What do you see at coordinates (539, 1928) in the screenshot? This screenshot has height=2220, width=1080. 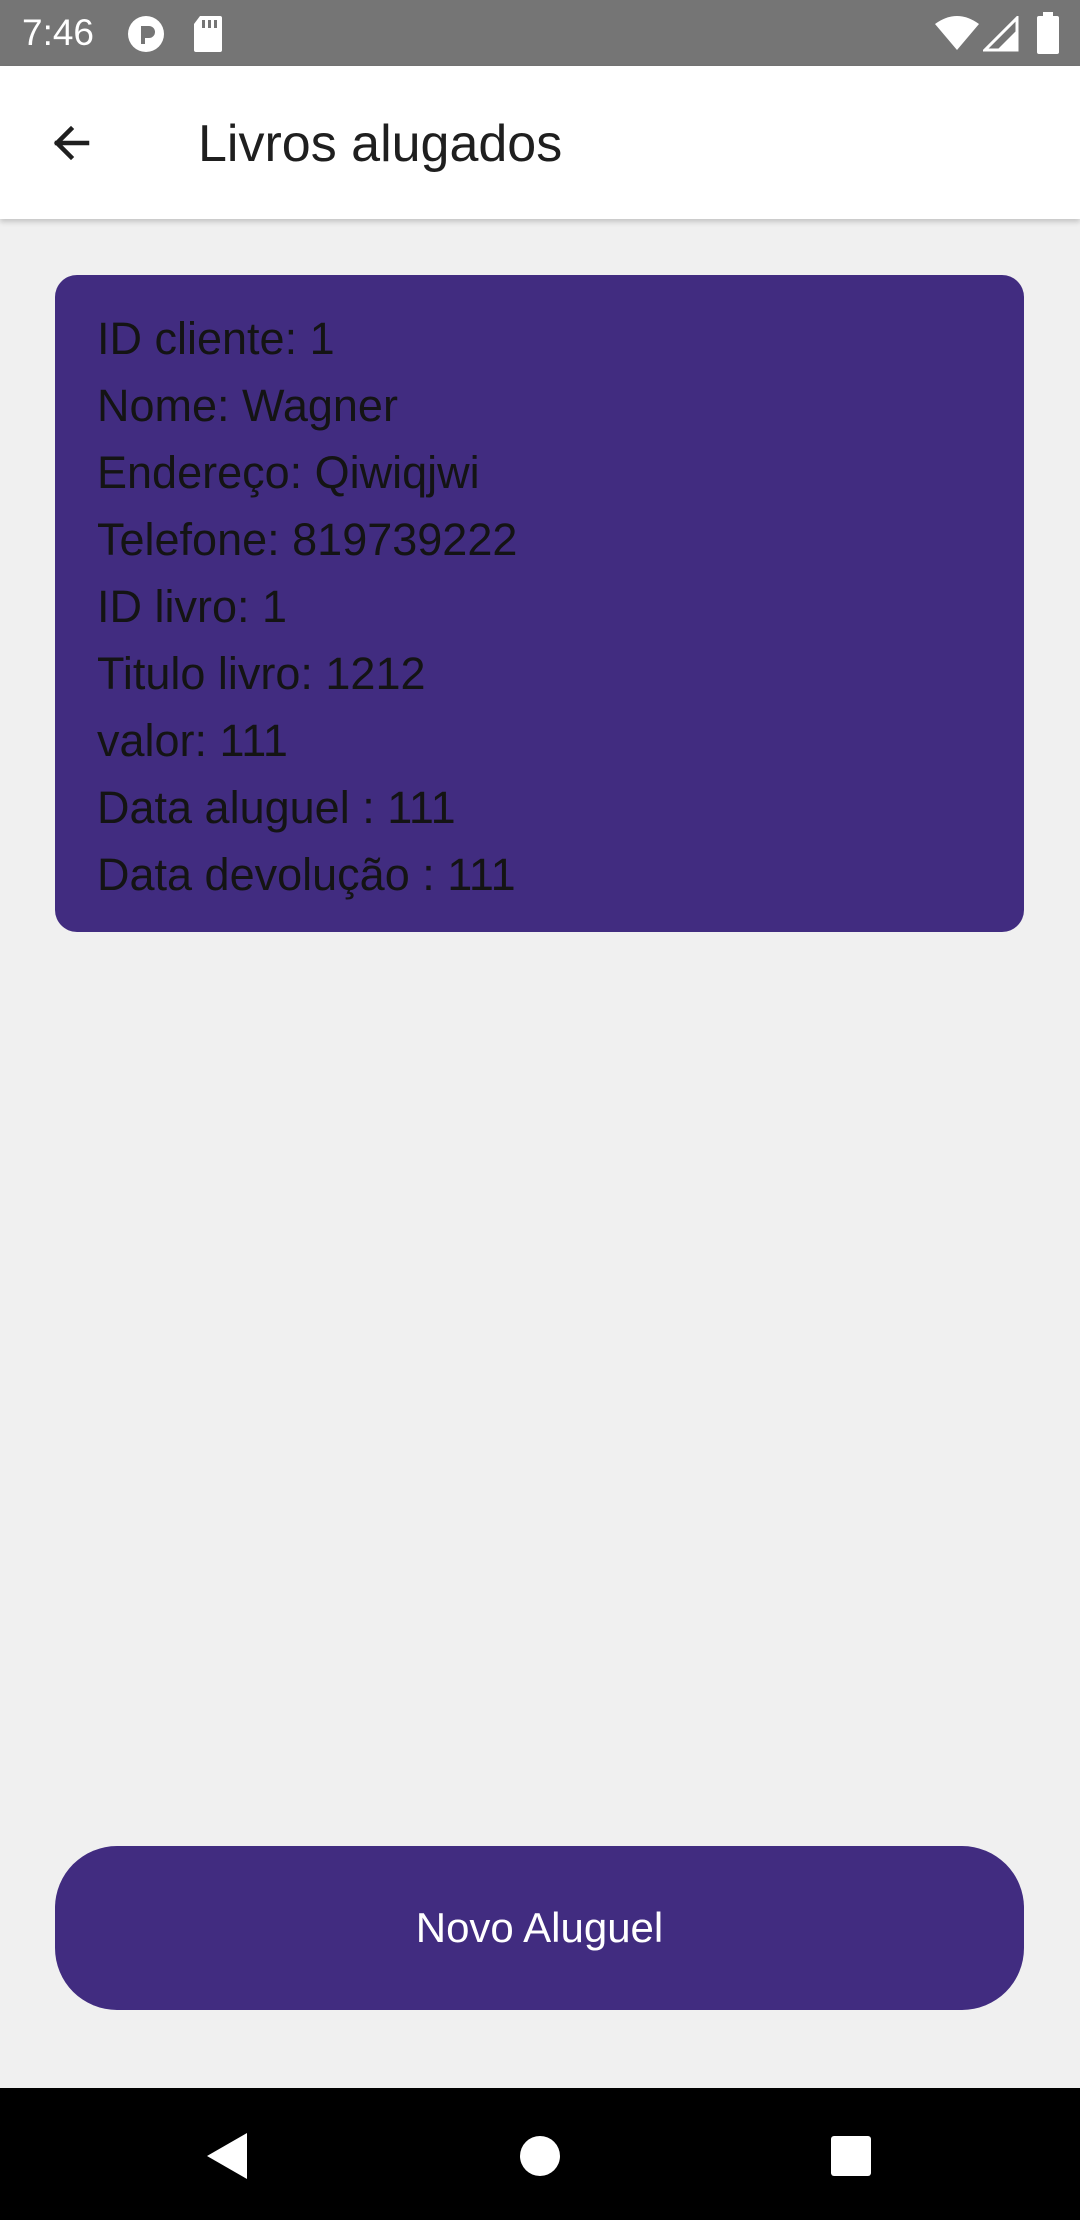 I see `new-rental-button: Novo Aluguel` at bounding box center [539, 1928].